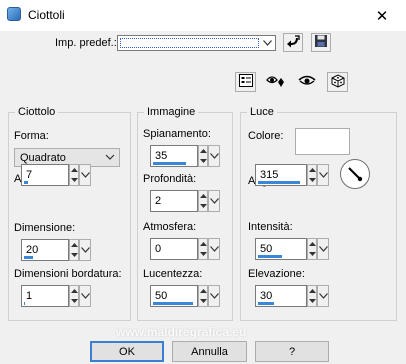 The image size is (406, 364). What do you see at coordinates (281, 249) in the screenshot?
I see `intensita-input: 50` at bounding box center [281, 249].